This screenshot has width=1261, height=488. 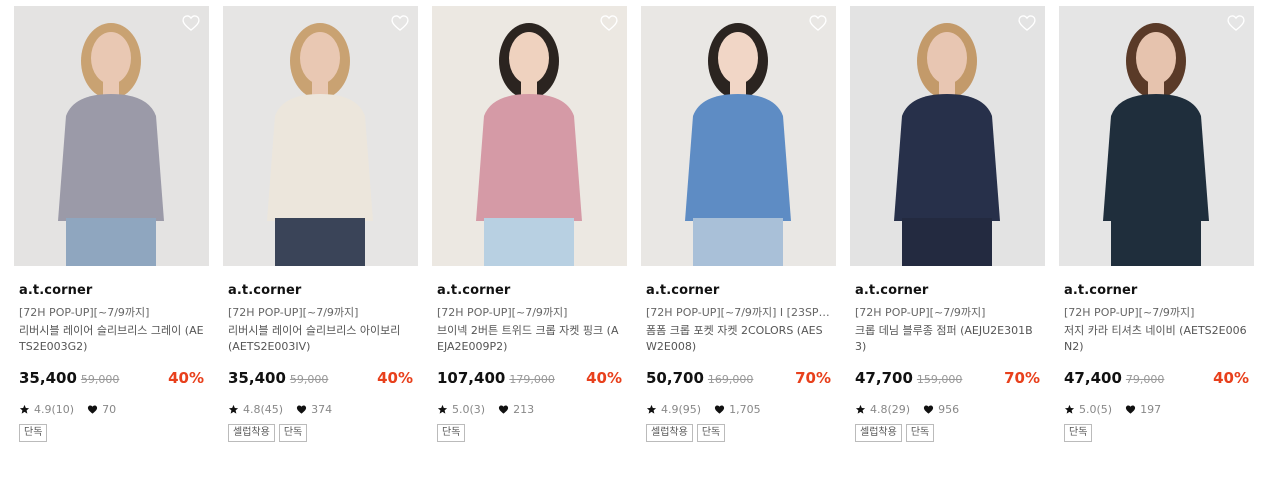 I want to click on rating-text: 4.9(10), so click(x=54, y=409).